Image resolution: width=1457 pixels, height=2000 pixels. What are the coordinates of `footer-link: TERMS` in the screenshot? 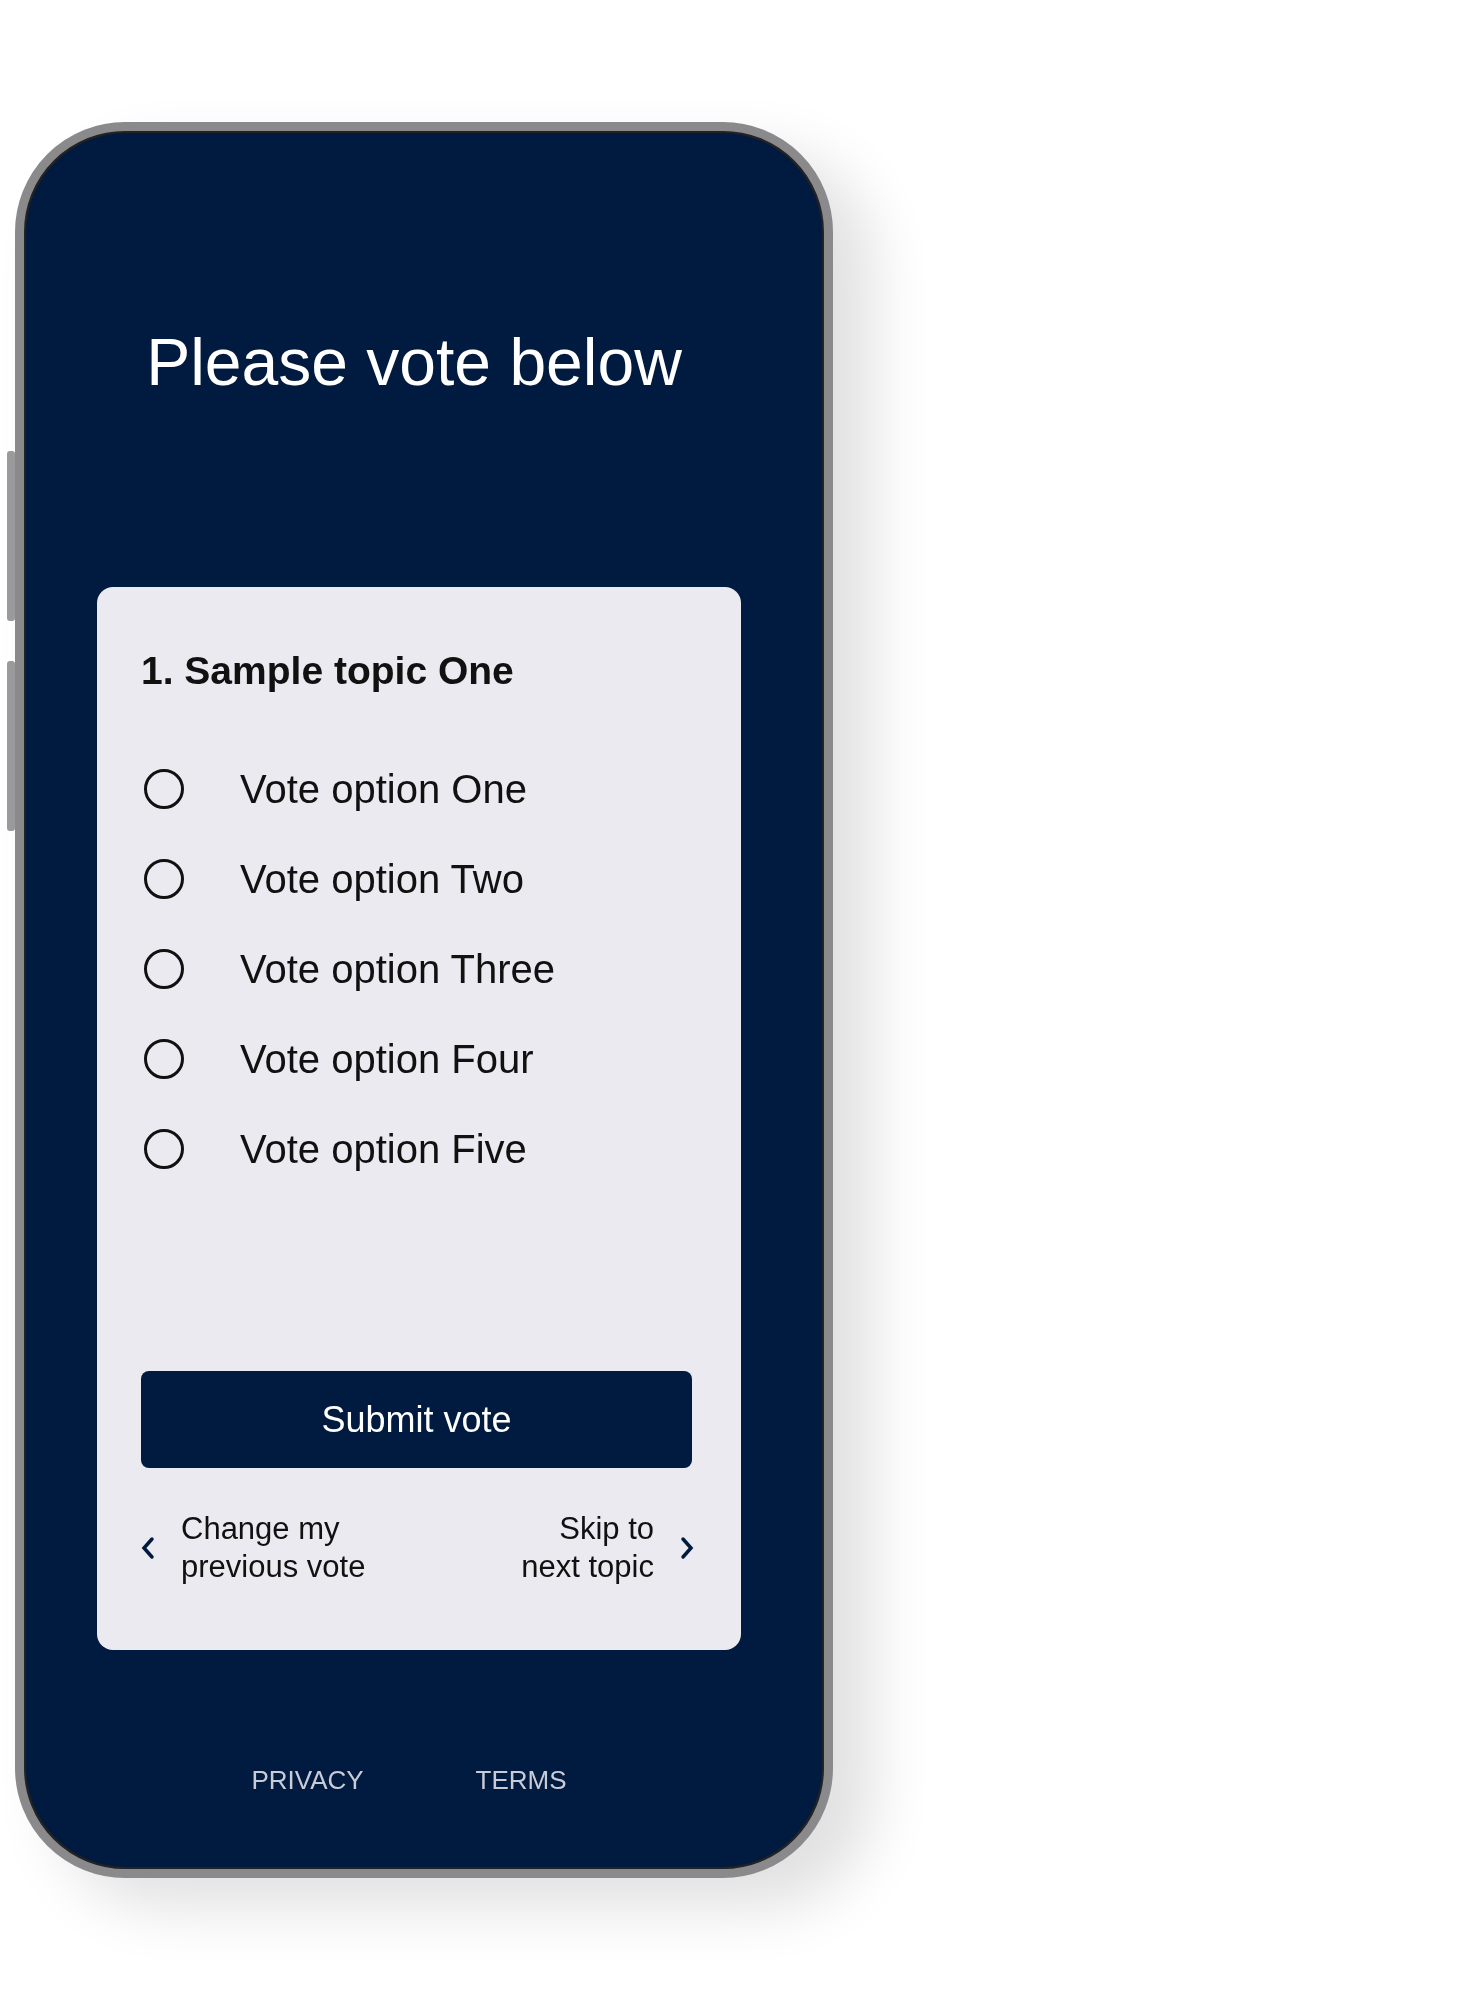 It's located at (521, 1781).